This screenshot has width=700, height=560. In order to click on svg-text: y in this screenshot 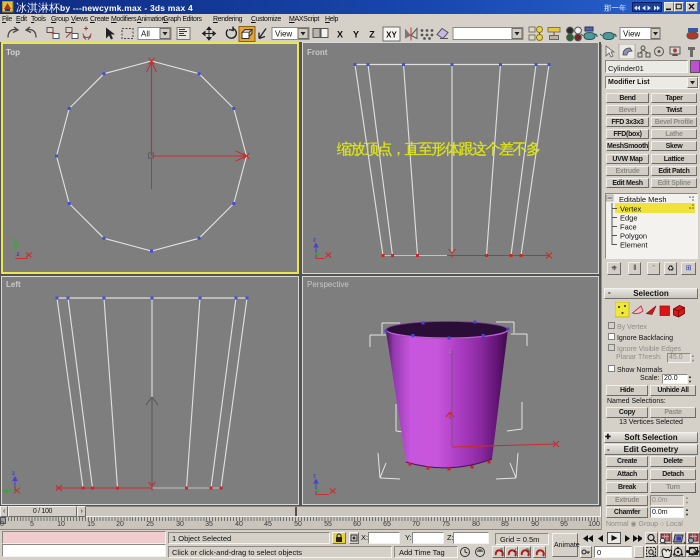, I will do `click(15, 240)`.